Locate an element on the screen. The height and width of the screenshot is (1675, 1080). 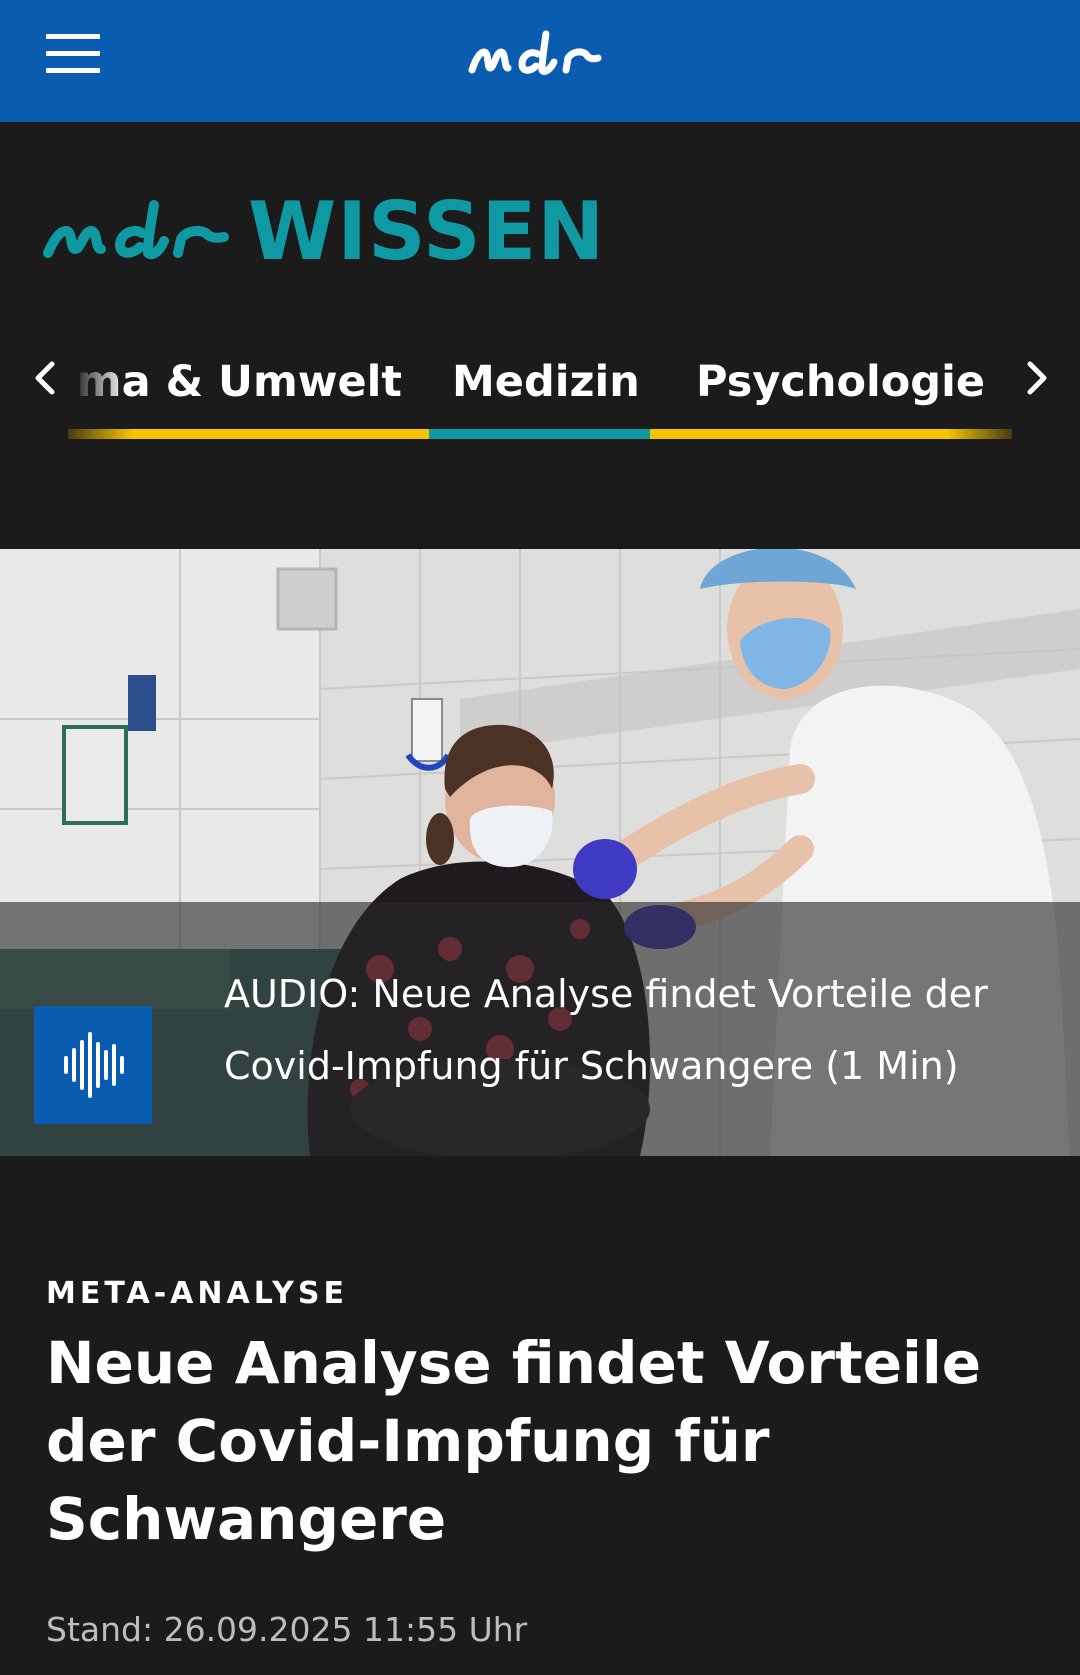
tab-medizin: Medizin is located at coordinates (546, 382).